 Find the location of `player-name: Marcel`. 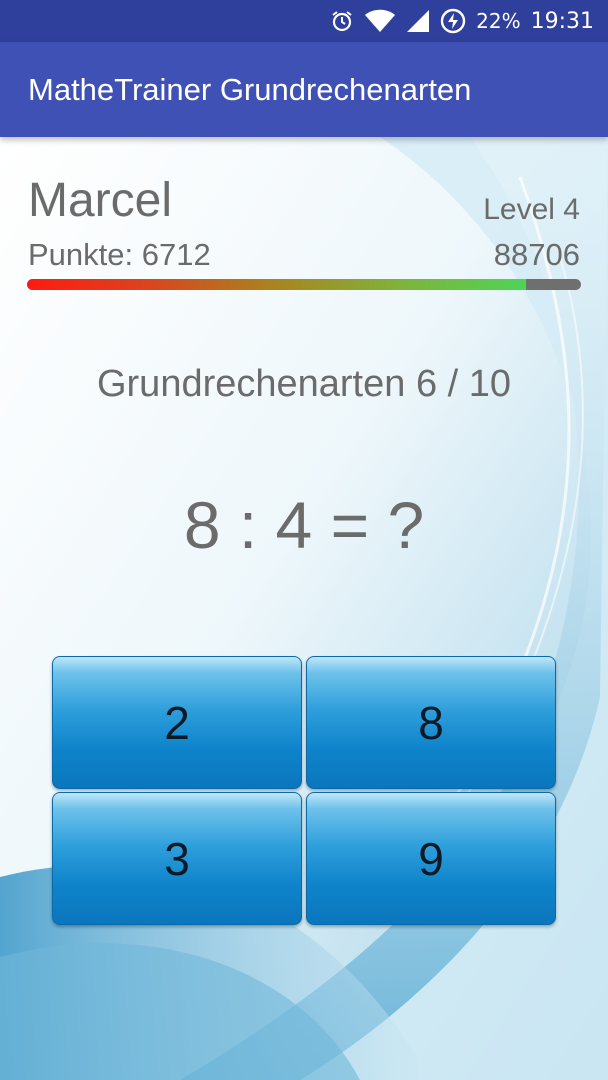

player-name: Marcel is located at coordinates (100, 200).